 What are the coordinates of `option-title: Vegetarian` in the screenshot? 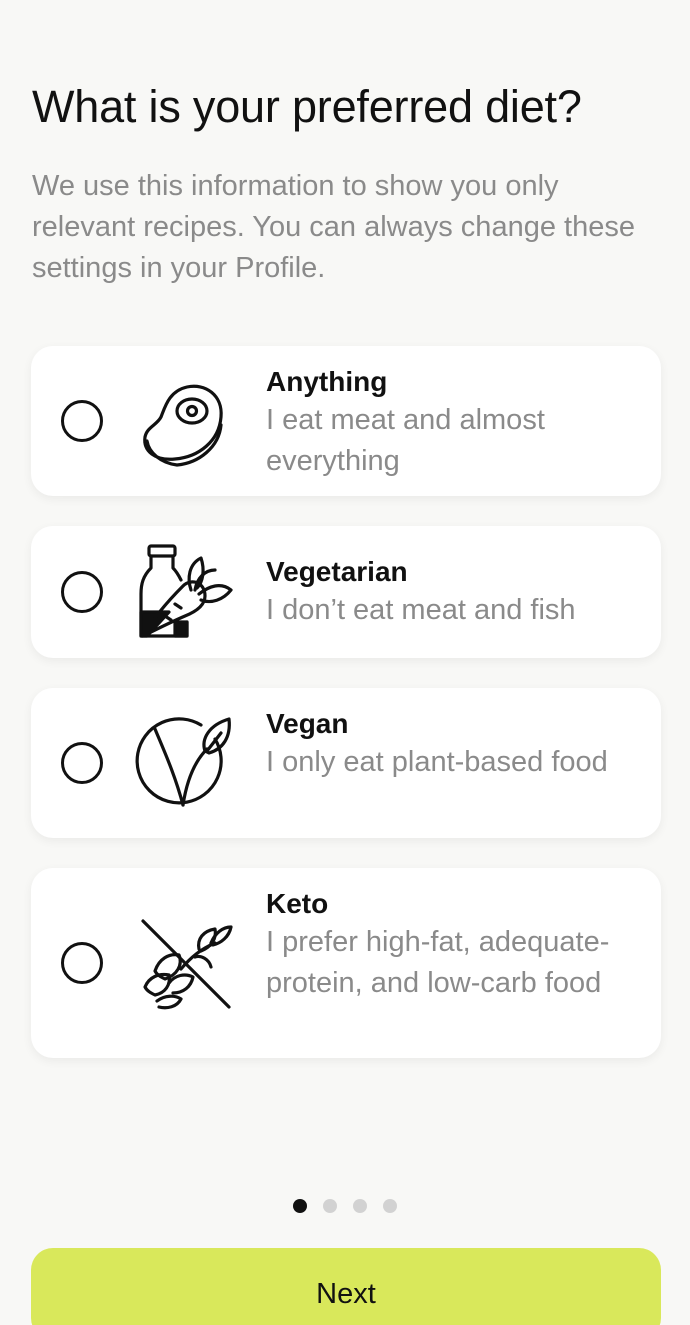 It's located at (337, 571).